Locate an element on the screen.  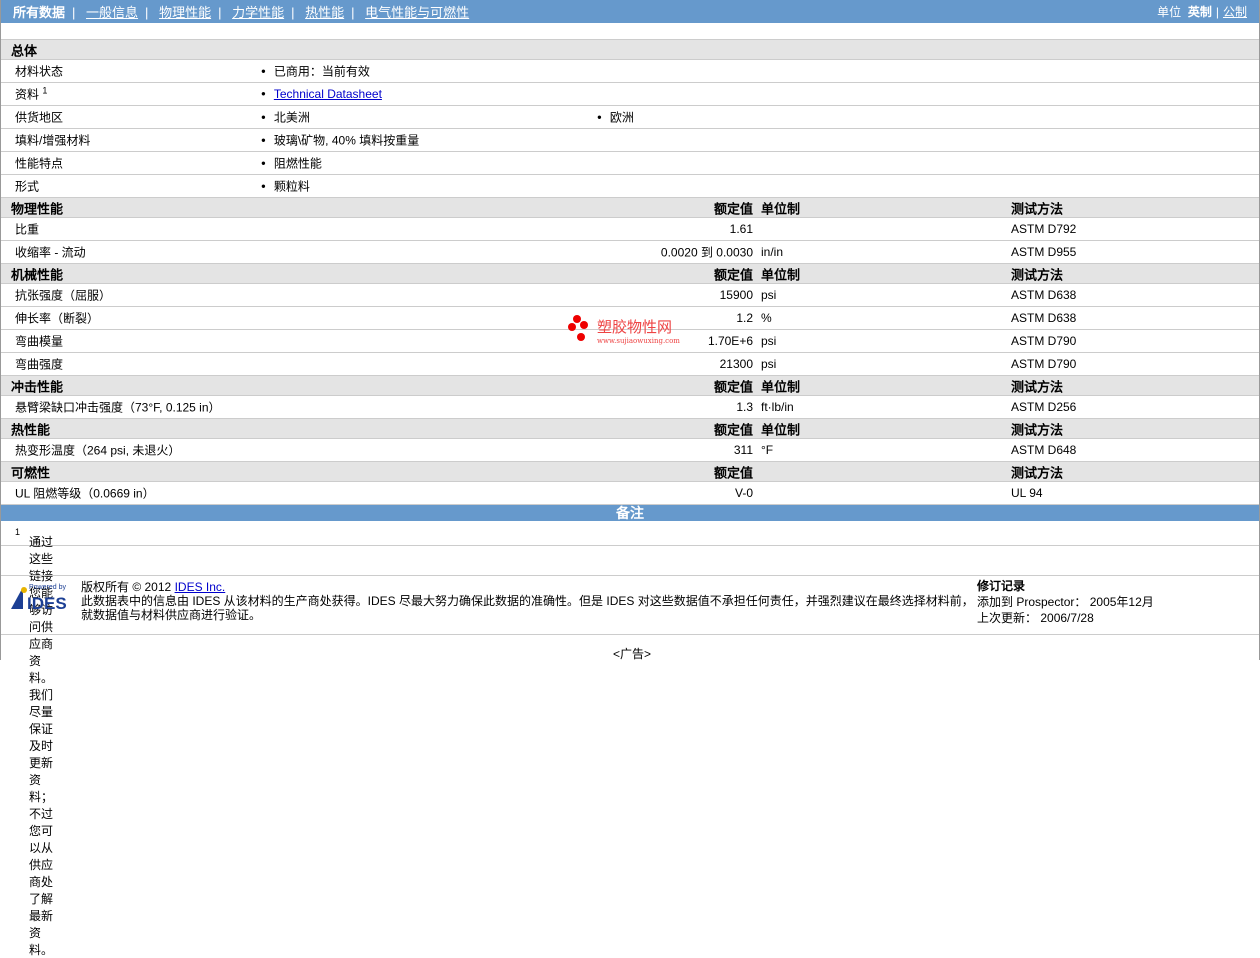
bullet-item: 颗粒料 is located at coordinates (285, 186).